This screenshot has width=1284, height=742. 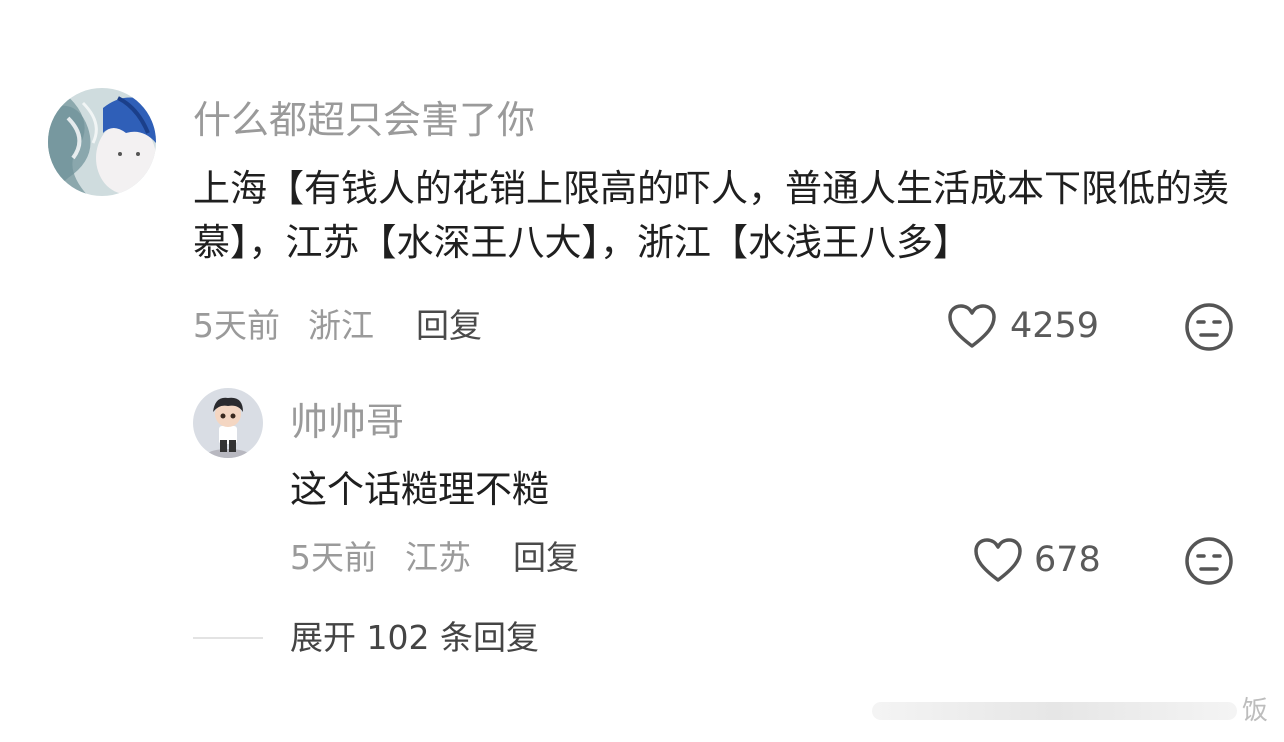 What do you see at coordinates (419, 489) in the screenshot?
I see `reply-text: 这个话糙理不糙` at bounding box center [419, 489].